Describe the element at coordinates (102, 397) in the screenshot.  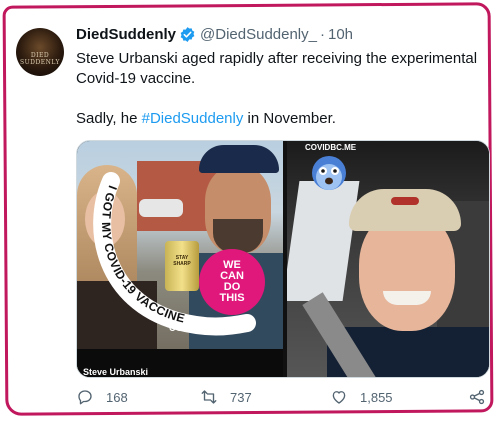
I see `reply-button: 168` at that location.